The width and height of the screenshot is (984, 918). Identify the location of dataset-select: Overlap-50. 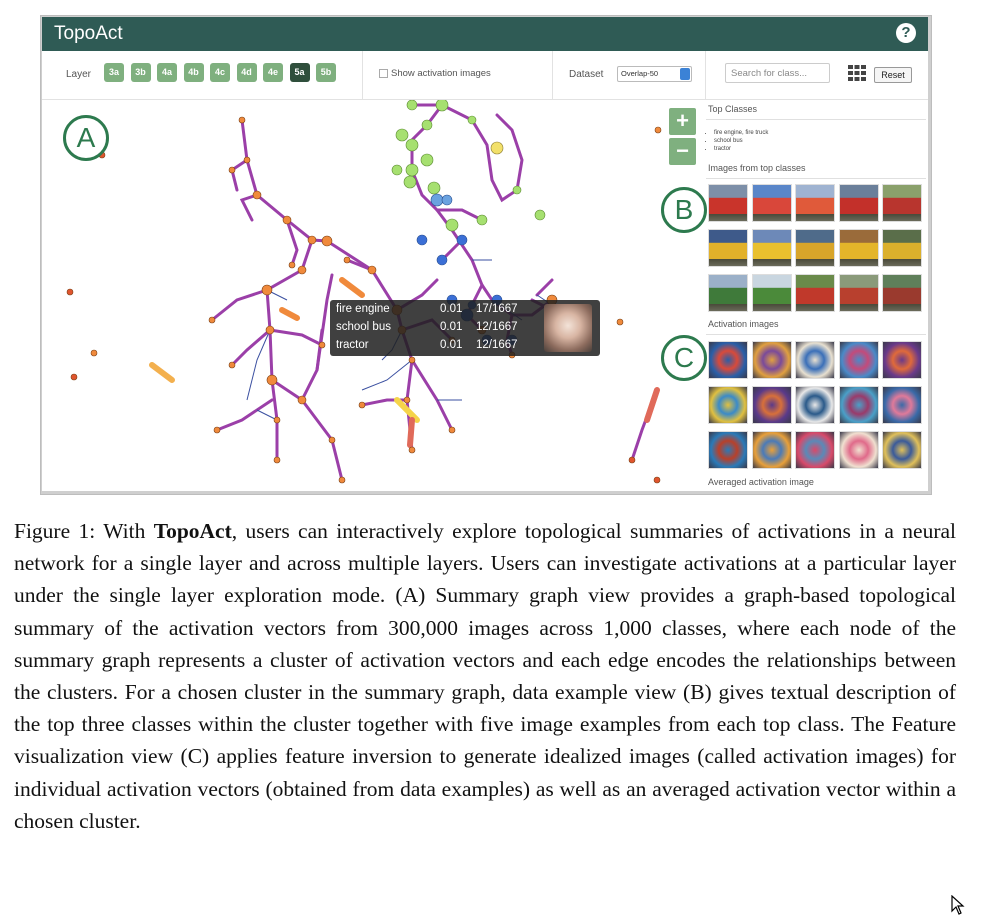
(654, 74).